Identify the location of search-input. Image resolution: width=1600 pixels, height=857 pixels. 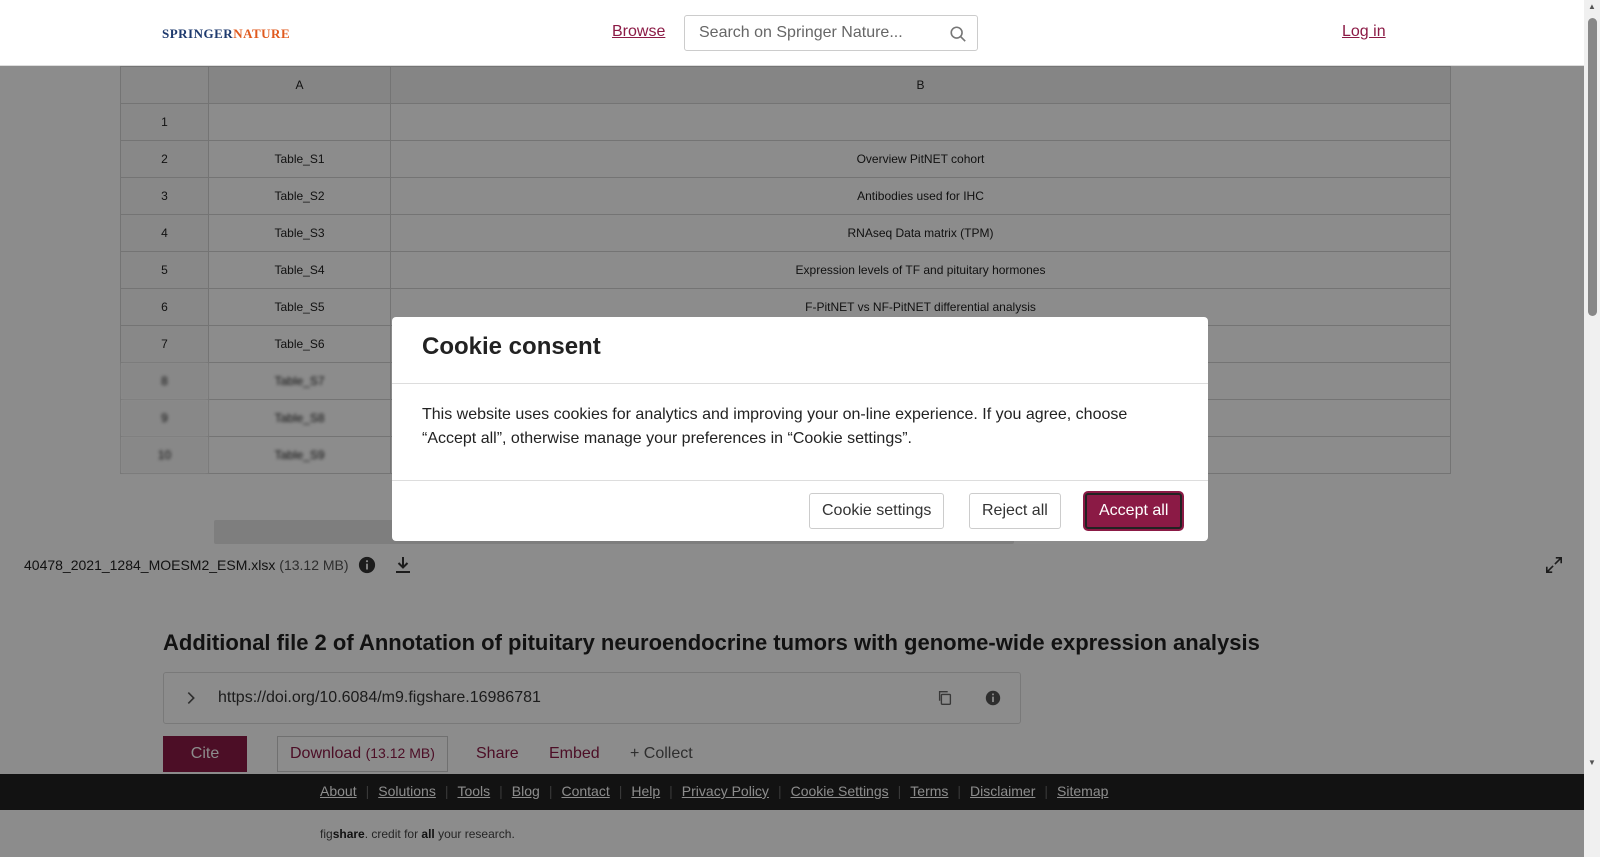
(819, 33).